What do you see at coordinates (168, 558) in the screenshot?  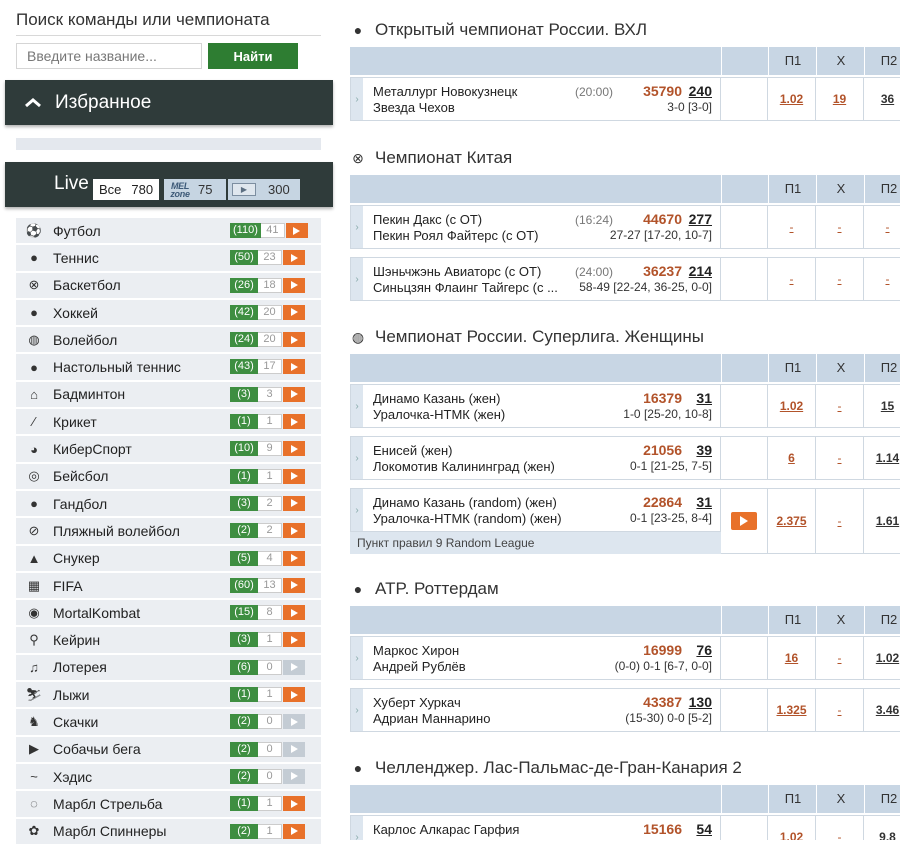 I see `sidebar-sport-item: ▲ Снукер (5) 4` at bounding box center [168, 558].